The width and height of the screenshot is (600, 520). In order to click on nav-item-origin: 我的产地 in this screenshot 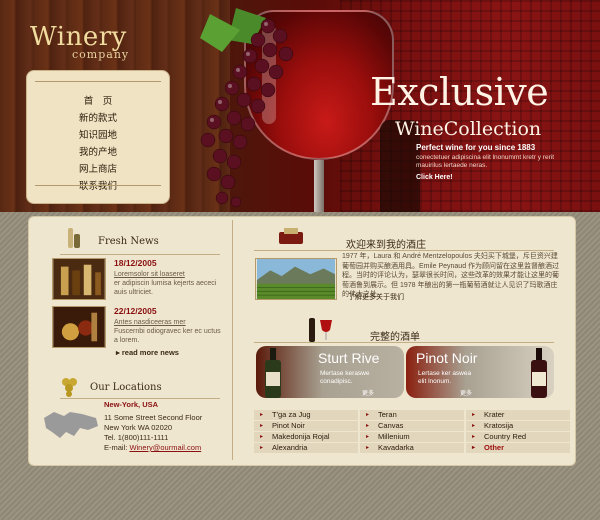, I will do `click(98, 152)`.